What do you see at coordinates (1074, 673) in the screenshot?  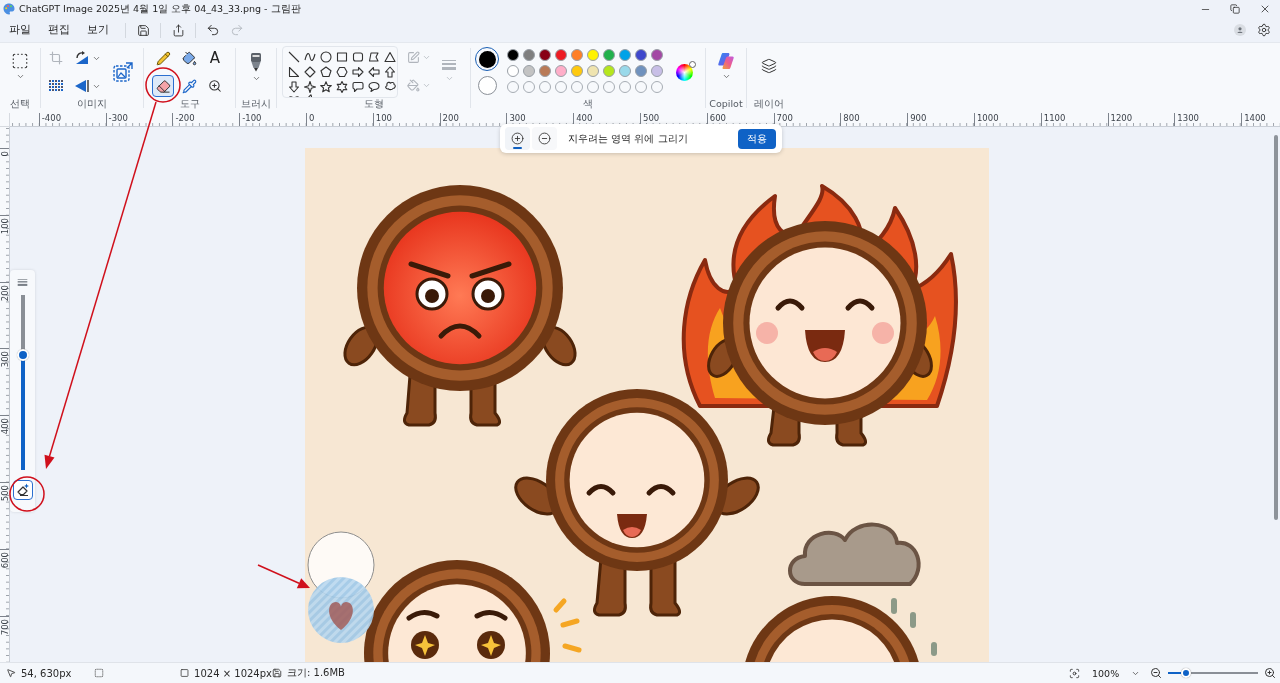 I see `fit-to-window-icon` at bounding box center [1074, 673].